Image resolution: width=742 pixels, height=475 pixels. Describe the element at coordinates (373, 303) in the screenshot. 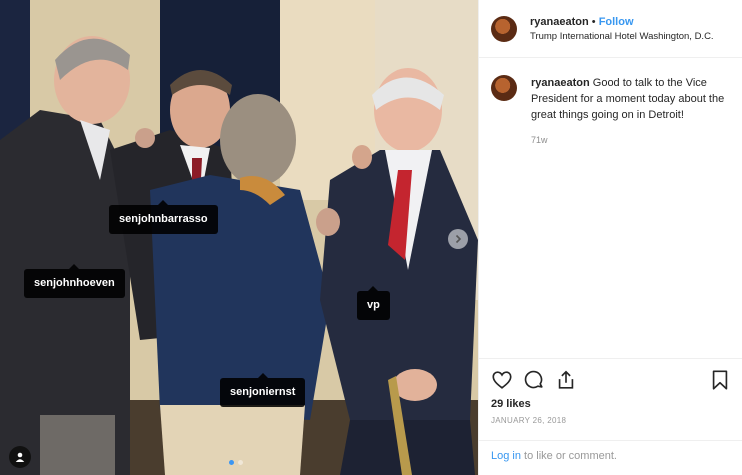

I see `tag-vp: vp` at that location.